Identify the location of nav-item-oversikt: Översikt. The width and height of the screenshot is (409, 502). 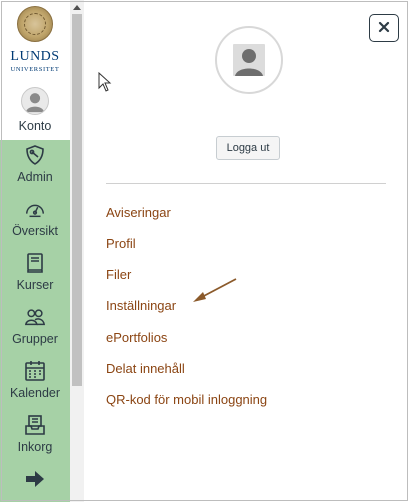
(35, 219).